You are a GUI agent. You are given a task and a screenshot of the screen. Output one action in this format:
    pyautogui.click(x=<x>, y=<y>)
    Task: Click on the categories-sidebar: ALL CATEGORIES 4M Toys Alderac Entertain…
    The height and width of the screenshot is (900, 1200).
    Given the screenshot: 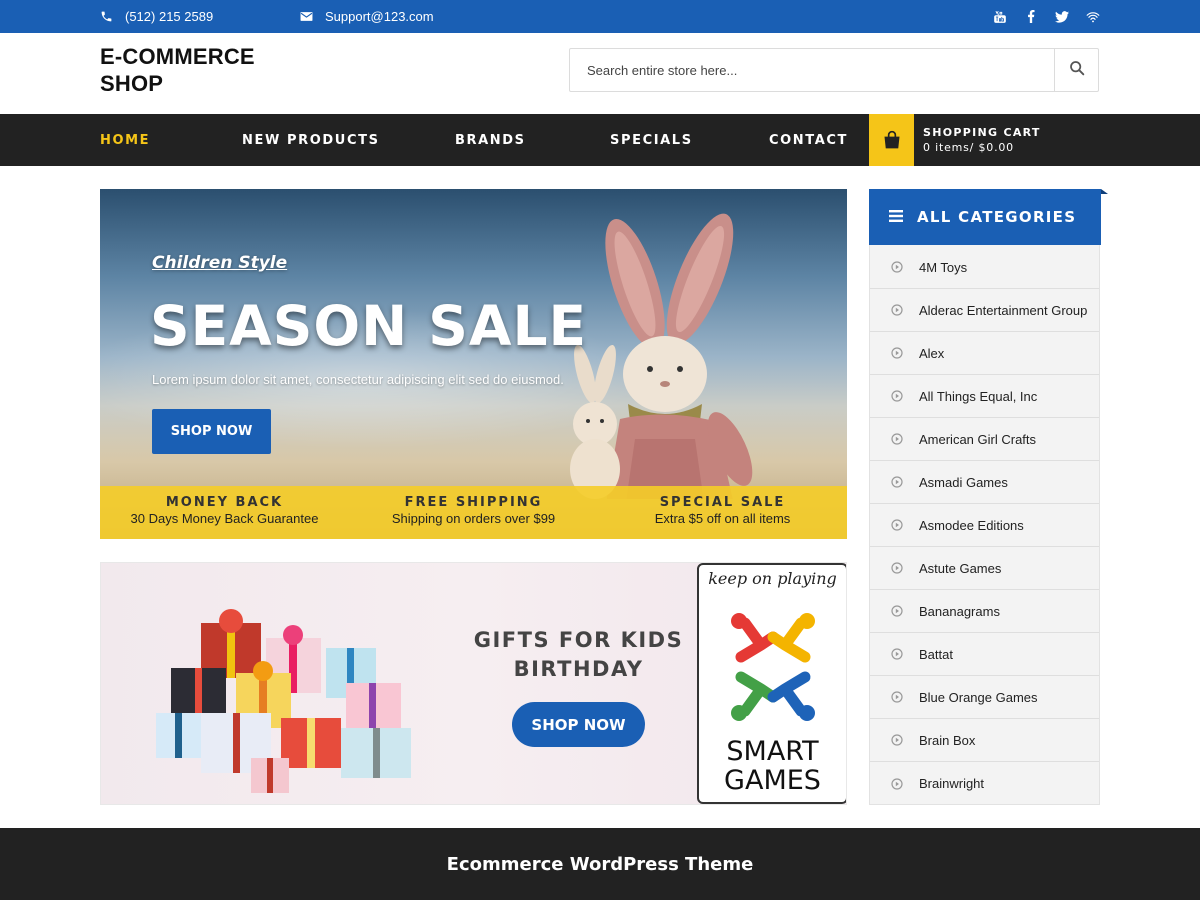 What is the action you would take?
    pyautogui.click(x=988, y=497)
    